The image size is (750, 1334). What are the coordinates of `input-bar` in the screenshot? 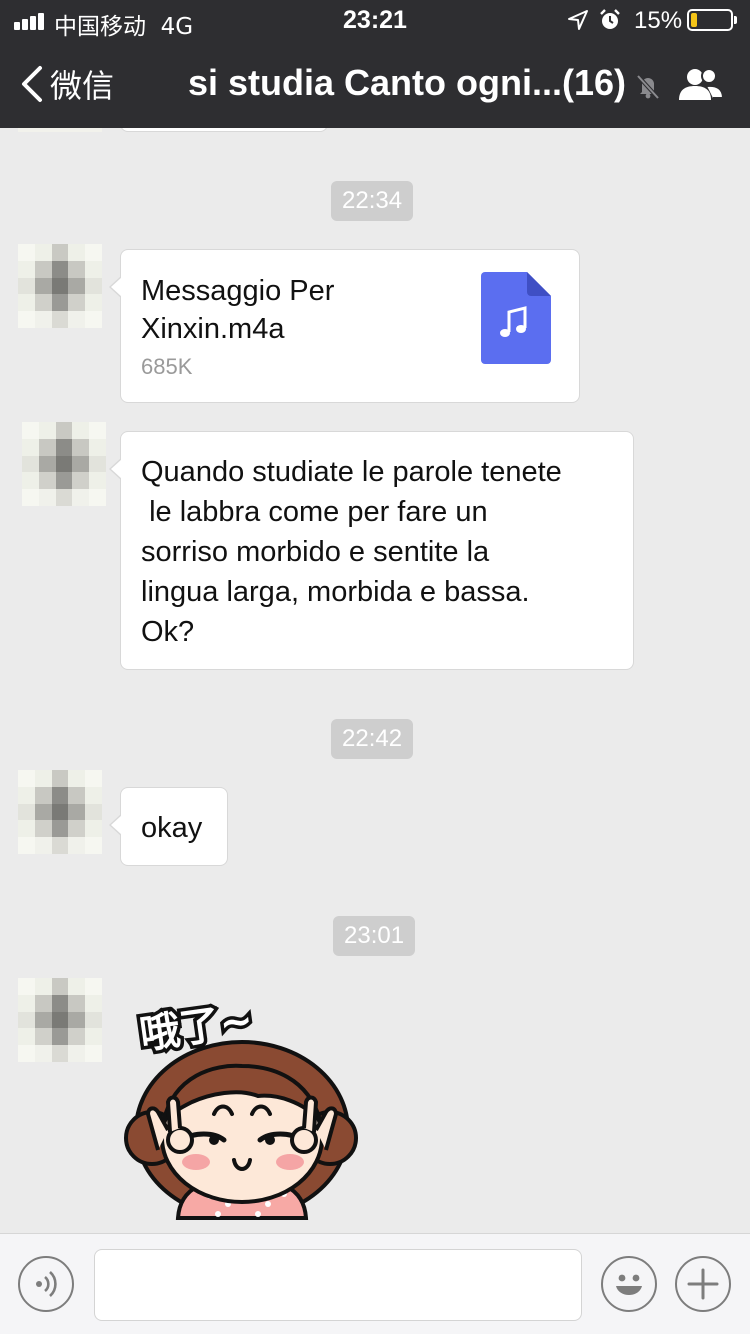 It's located at (375, 1283).